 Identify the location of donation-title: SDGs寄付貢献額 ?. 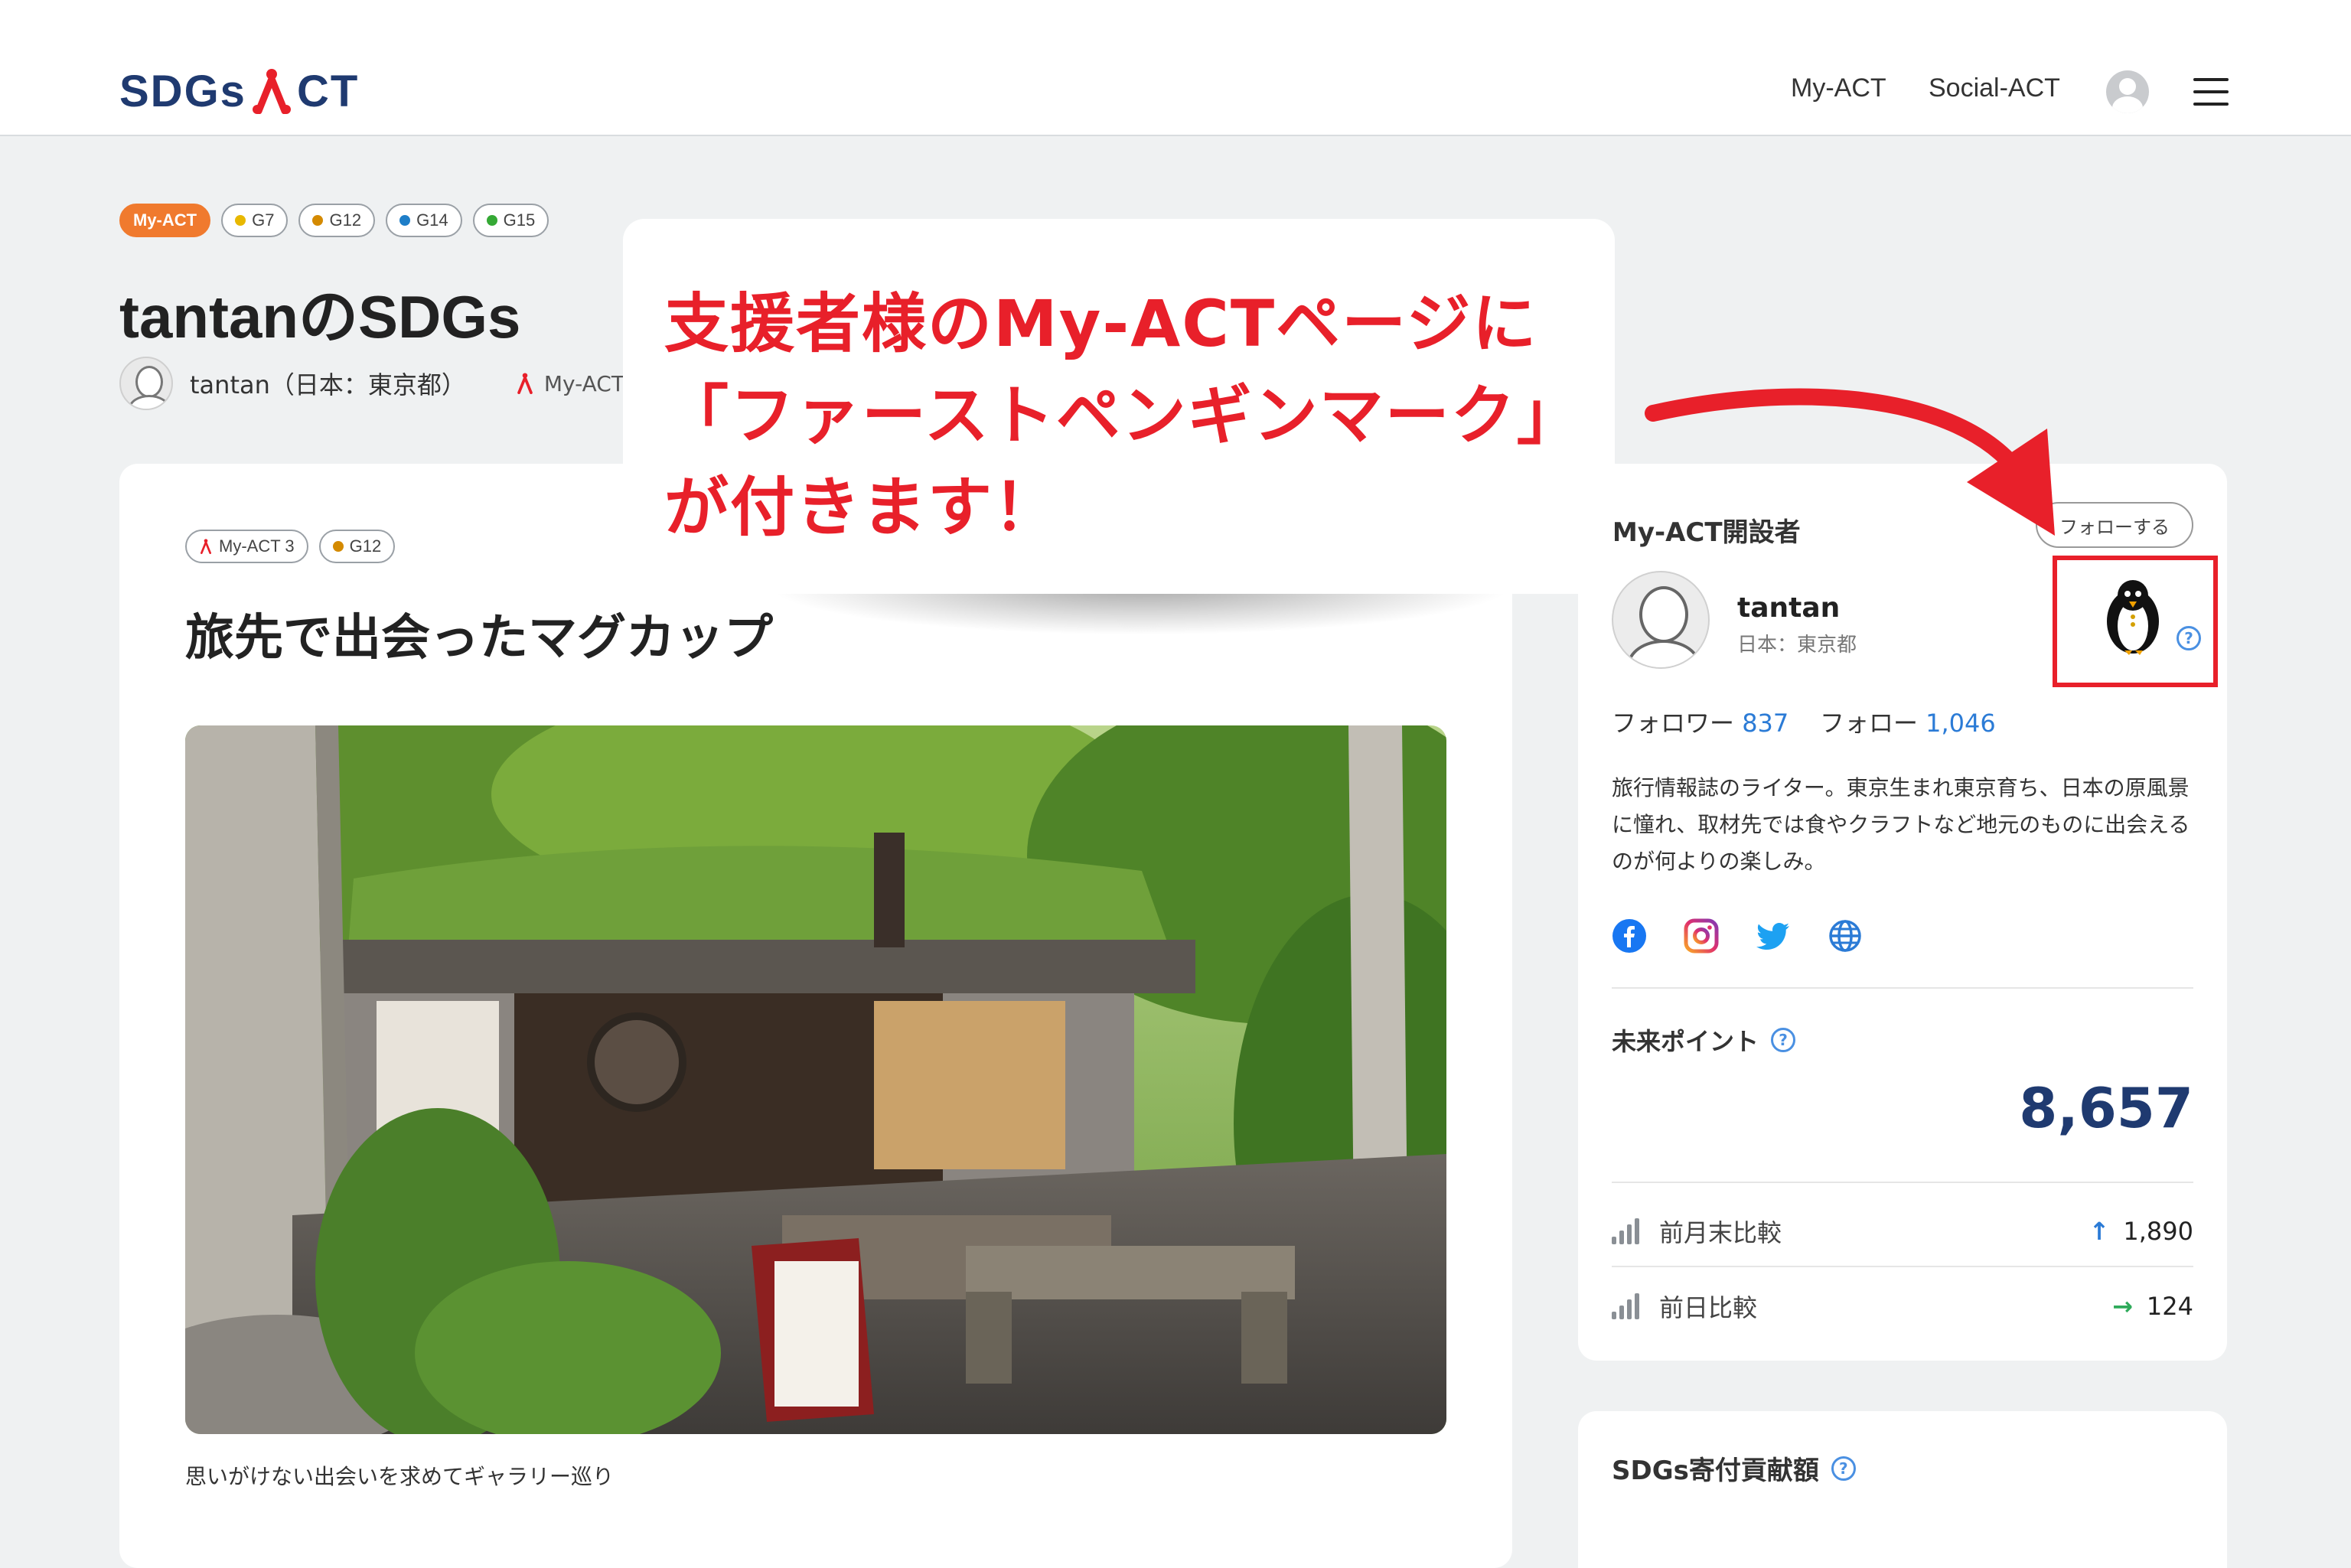
(1734, 1468).